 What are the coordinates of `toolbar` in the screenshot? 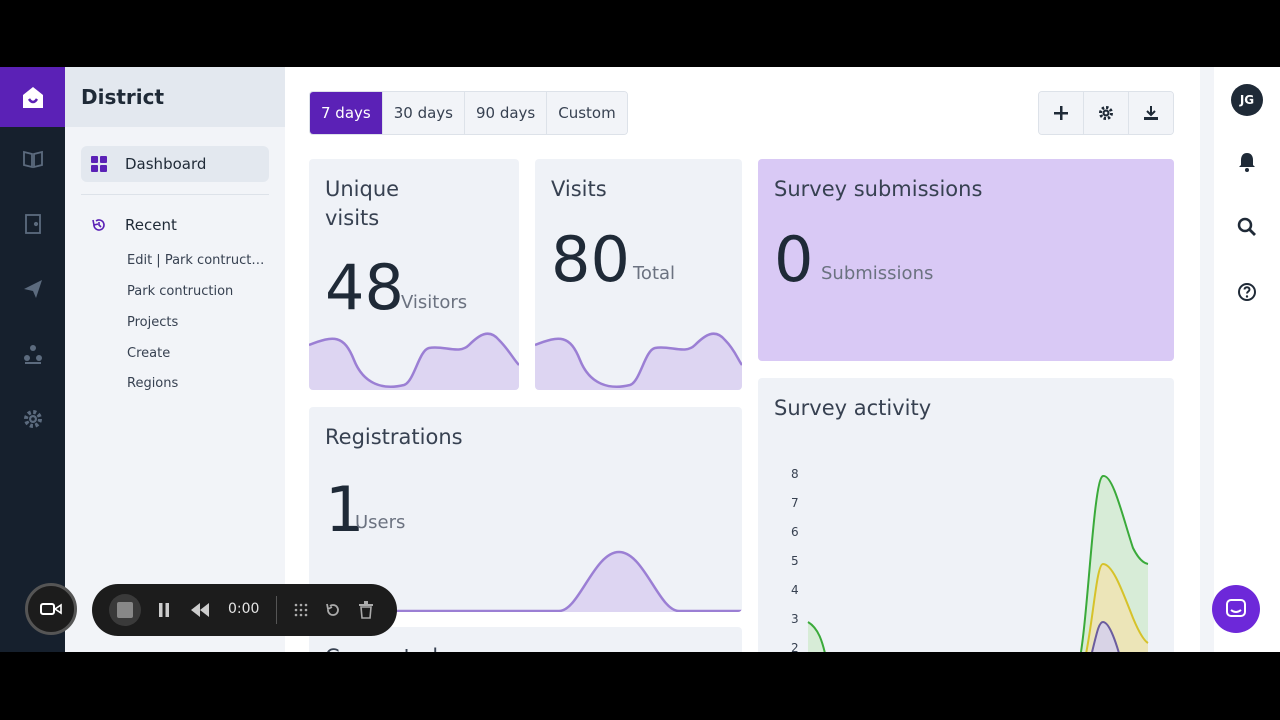 It's located at (1106, 113).